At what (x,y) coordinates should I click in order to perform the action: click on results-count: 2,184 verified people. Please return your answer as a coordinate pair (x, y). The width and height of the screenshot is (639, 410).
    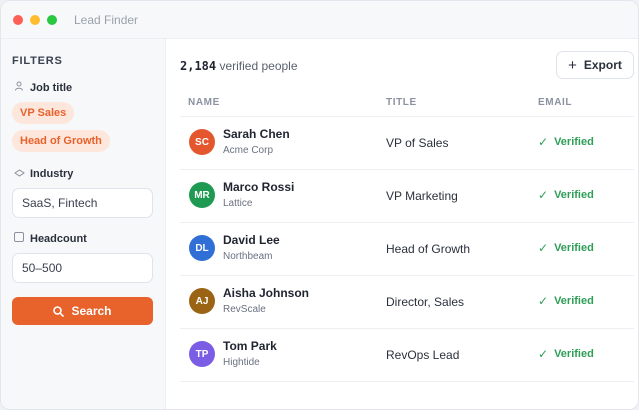
    Looking at the image, I should click on (239, 66).